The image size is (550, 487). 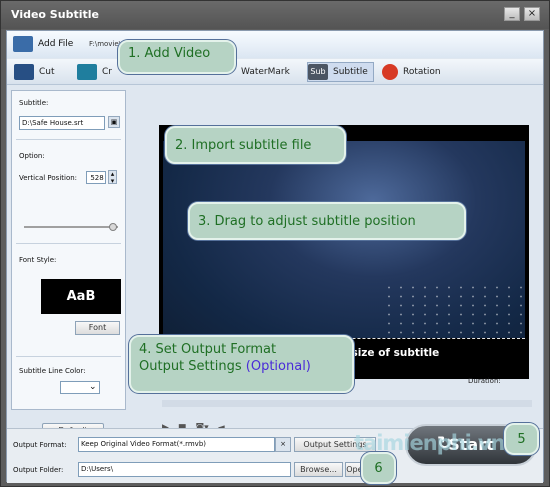 I want to click on spinner-icon: ▴ ▾, so click(x=112, y=177).